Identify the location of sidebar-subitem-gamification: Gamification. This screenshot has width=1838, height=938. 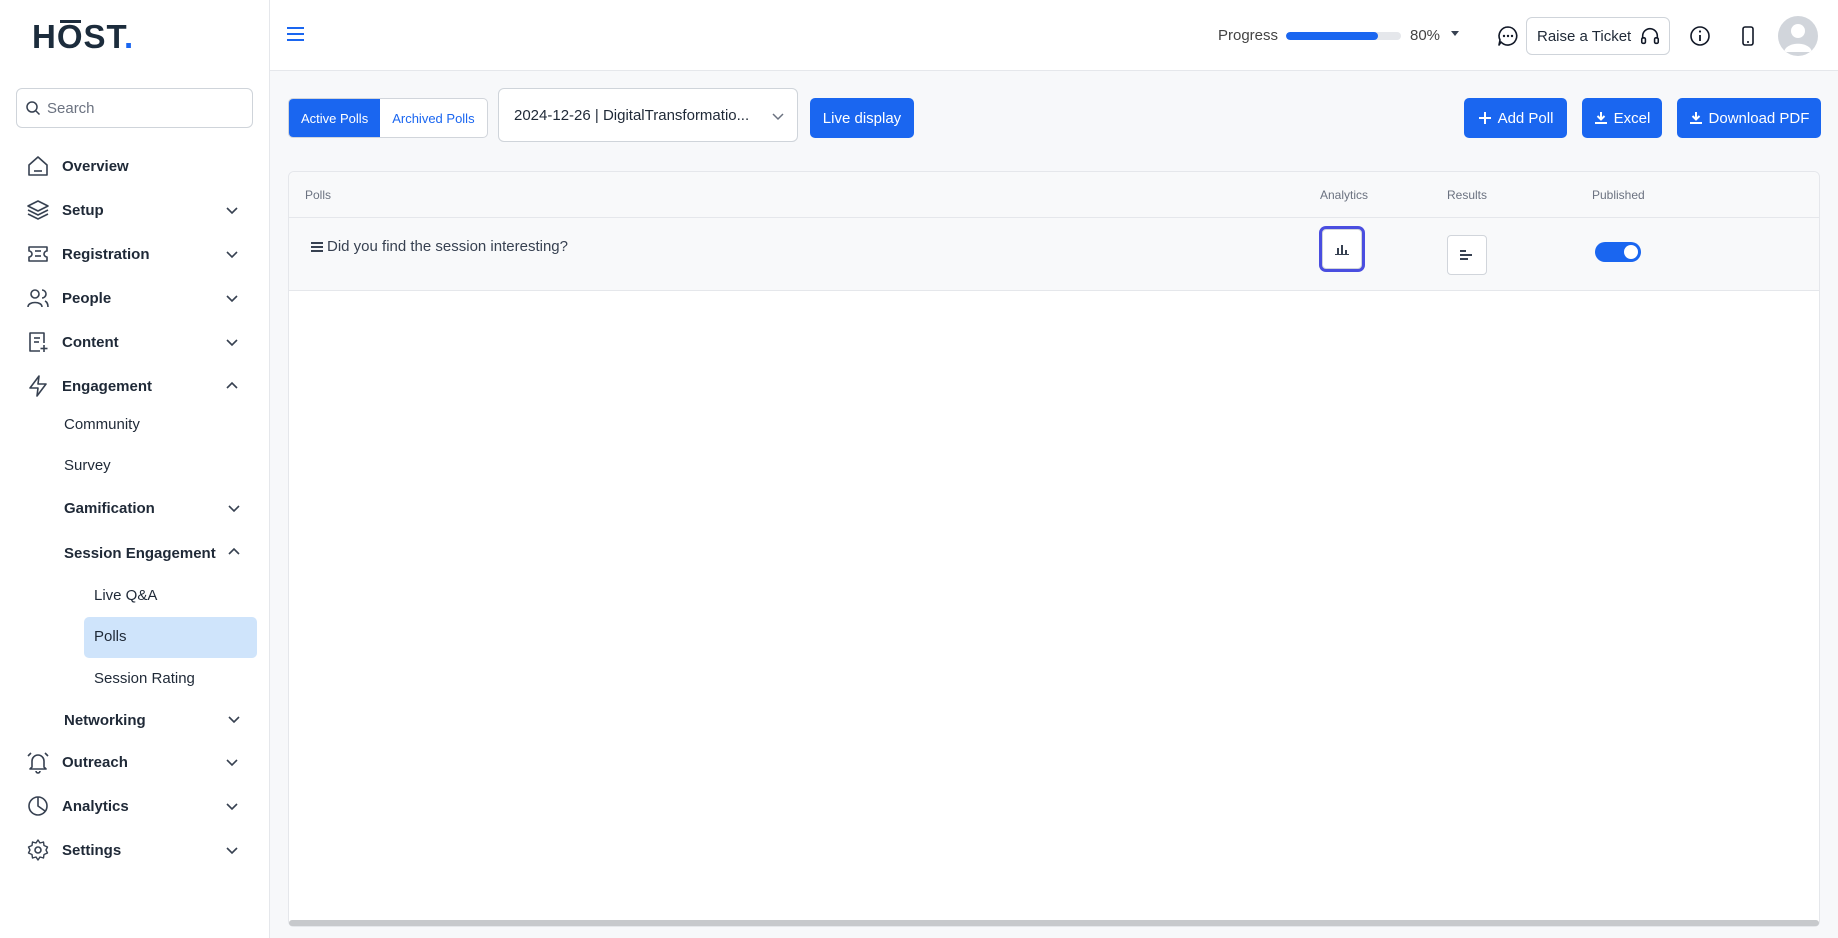
(109, 508).